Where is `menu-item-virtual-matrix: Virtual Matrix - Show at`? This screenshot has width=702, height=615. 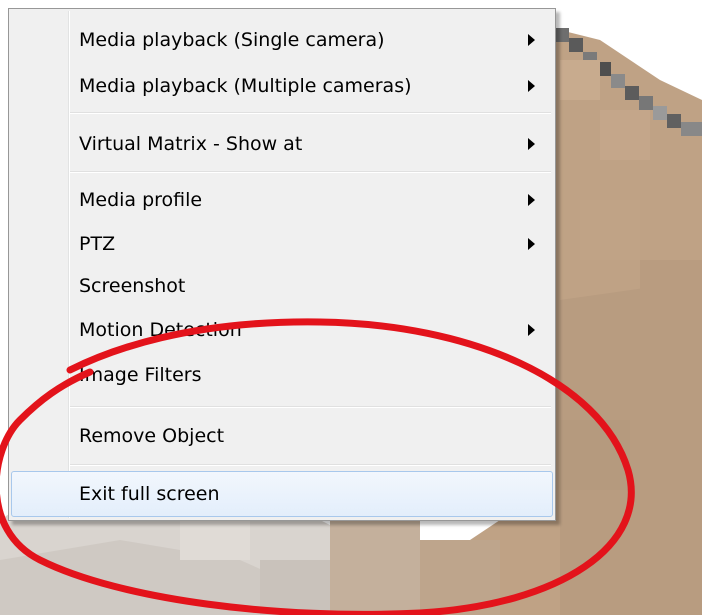 menu-item-virtual-matrix: Virtual Matrix - Show at is located at coordinates (282, 144).